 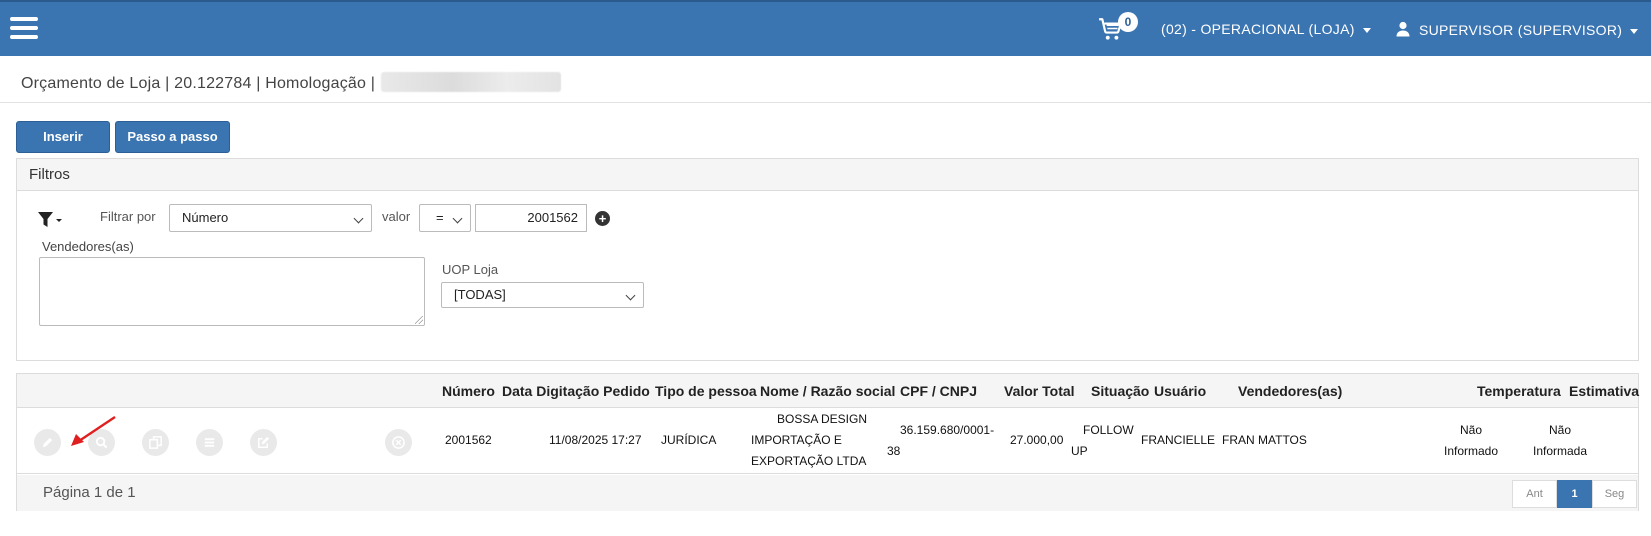 What do you see at coordinates (947, 430) in the screenshot?
I see `cell-cpf-line: 36.159.680/0001-` at bounding box center [947, 430].